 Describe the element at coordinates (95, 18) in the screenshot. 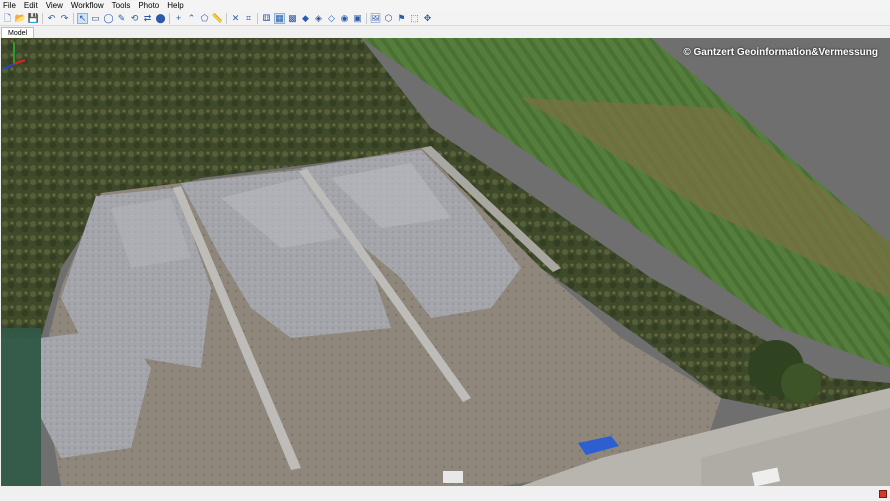

I see `rectangle-selection-icon: ▭` at that location.